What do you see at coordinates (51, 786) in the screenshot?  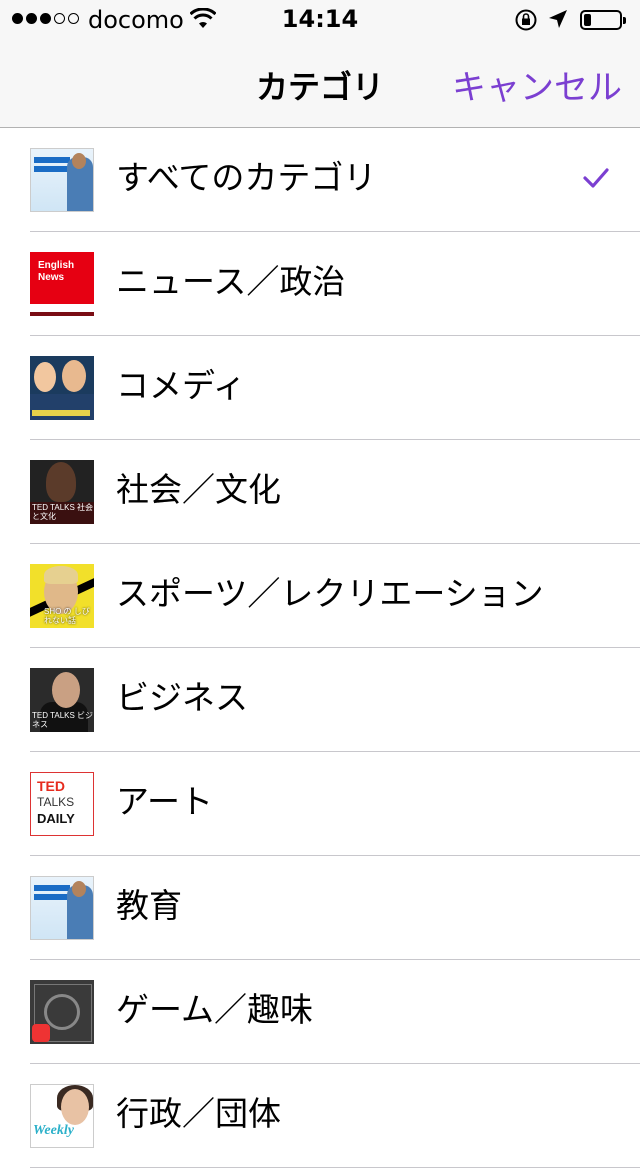 I see `thumbnail-text: TED` at bounding box center [51, 786].